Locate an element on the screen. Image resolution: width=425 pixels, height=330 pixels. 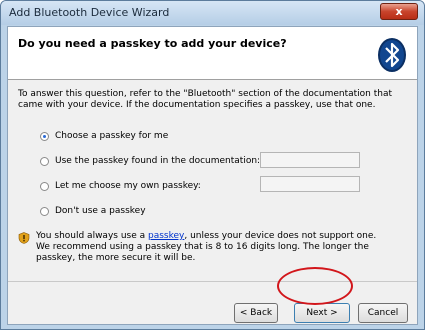
close-icon: x is located at coordinates (399, 11).